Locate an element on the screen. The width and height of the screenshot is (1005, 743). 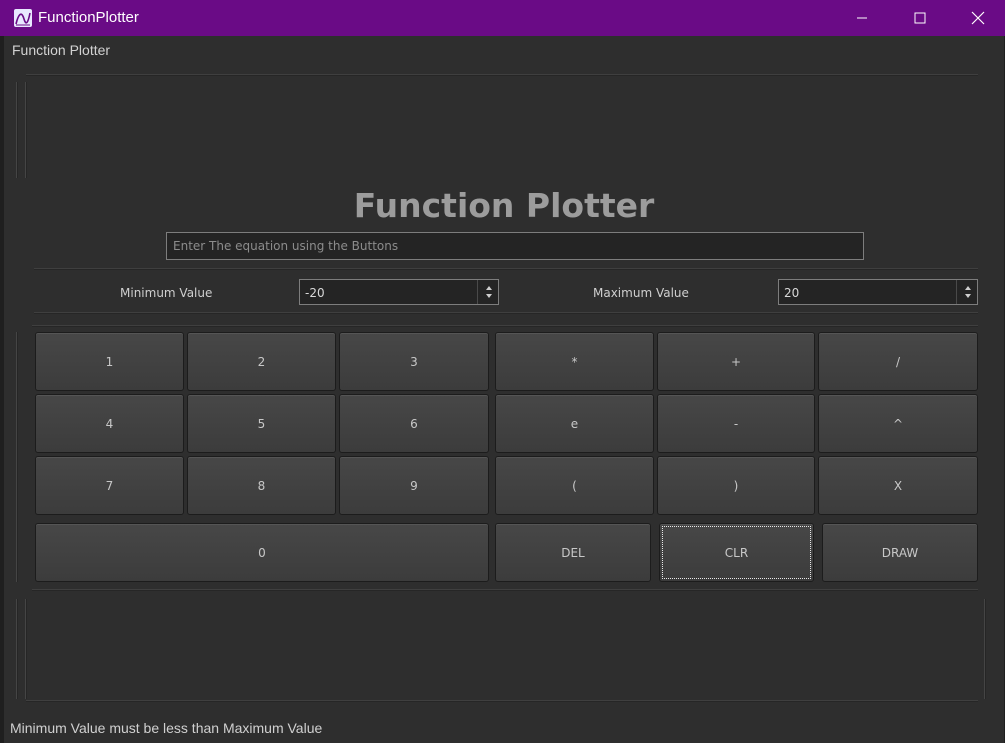
min-value-label: Minimum Value is located at coordinates (166, 293).